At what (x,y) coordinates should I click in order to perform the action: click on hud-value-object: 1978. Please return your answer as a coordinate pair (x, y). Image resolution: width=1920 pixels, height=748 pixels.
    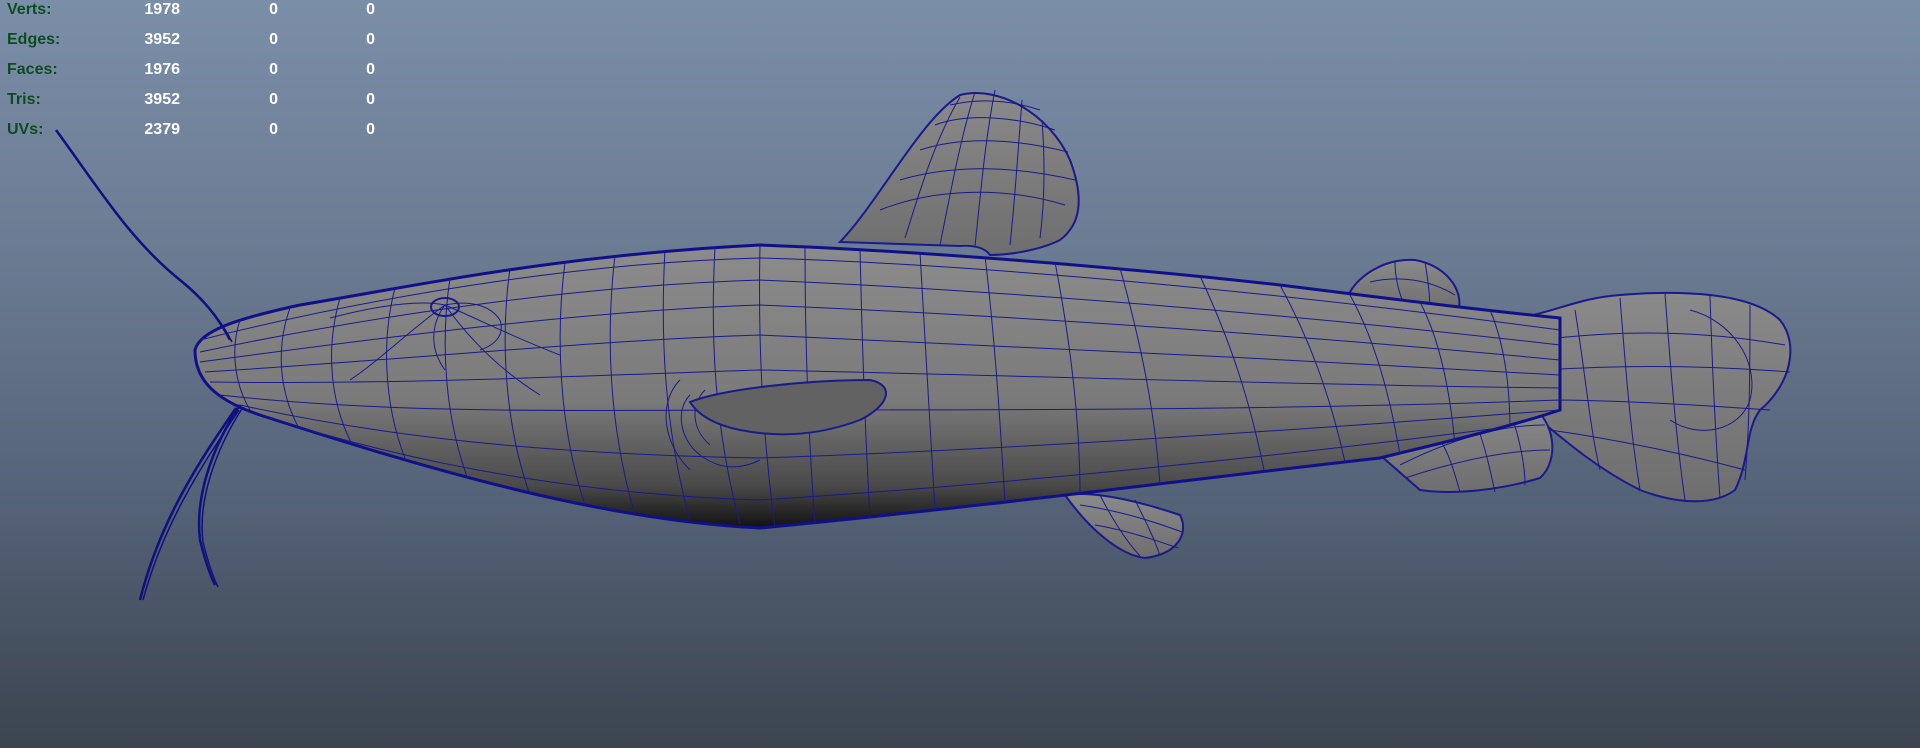
    Looking at the image, I should click on (162, 9).